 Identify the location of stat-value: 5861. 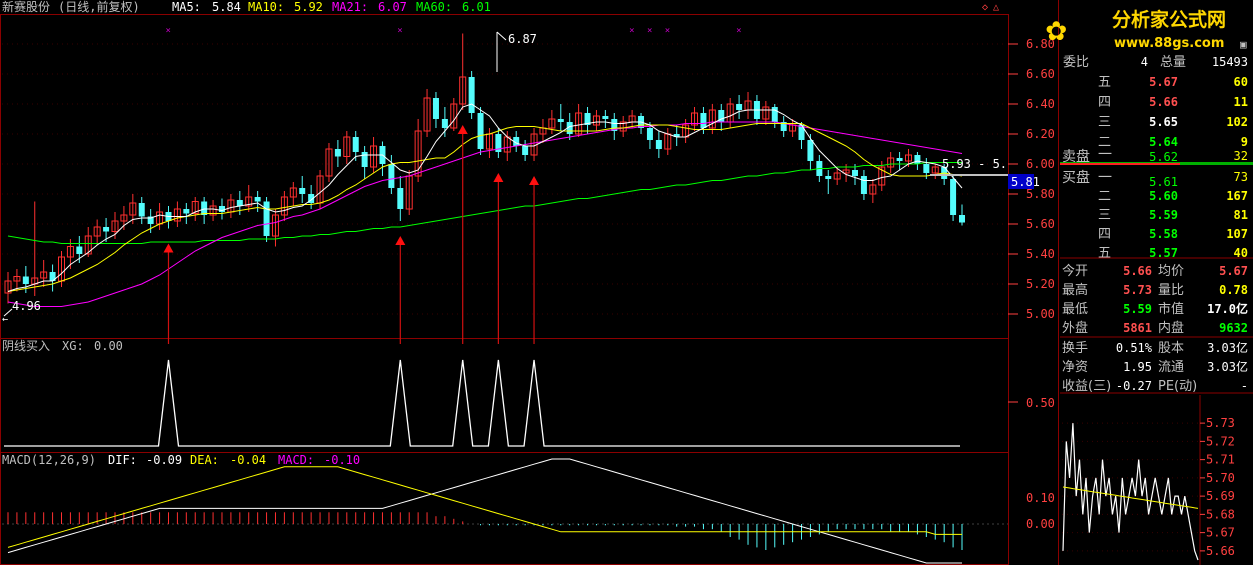
(1137, 328).